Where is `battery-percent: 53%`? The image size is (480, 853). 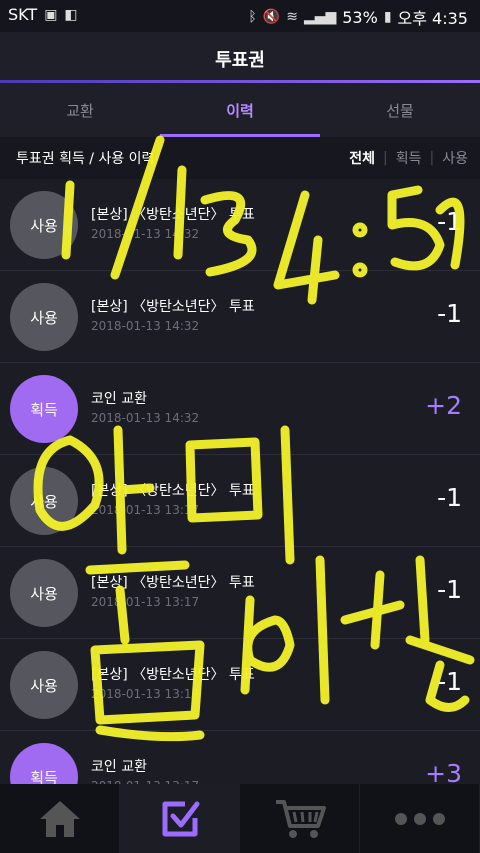
battery-percent: 53% is located at coordinates (360, 17).